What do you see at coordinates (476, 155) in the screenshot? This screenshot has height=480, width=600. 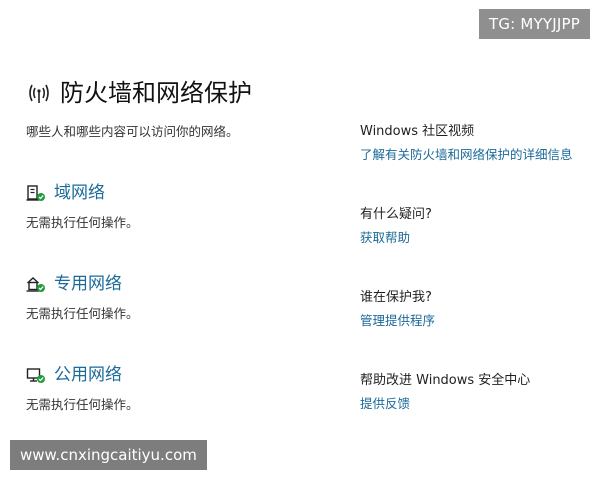 I see `learn-more-link: 了解有关防火墙和网络保护的详细信息` at bounding box center [476, 155].